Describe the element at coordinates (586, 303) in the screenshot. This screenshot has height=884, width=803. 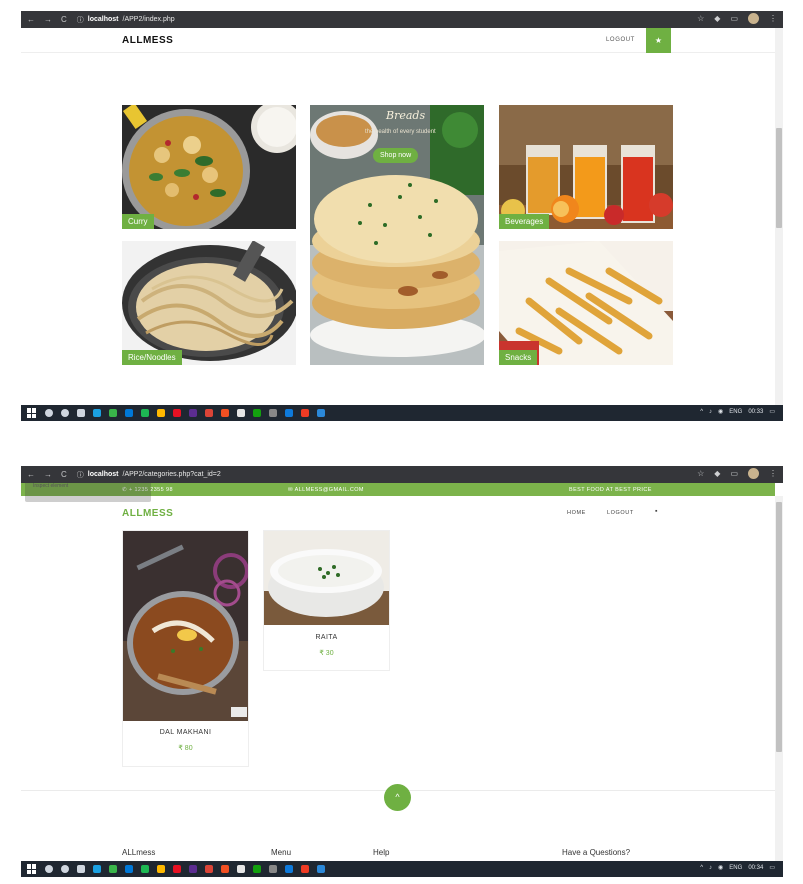
I see `category-tile-snacks: Snacks` at that location.